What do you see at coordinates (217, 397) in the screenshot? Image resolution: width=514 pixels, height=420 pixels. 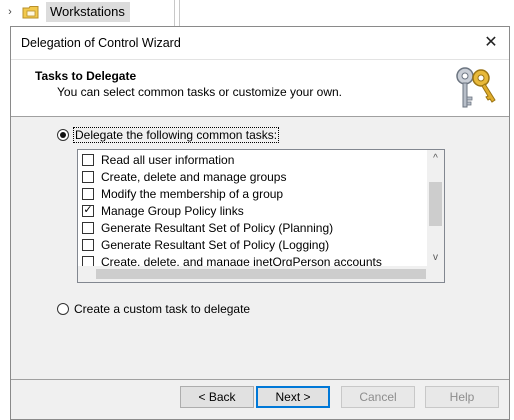 I see `back-button: < Back` at bounding box center [217, 397].